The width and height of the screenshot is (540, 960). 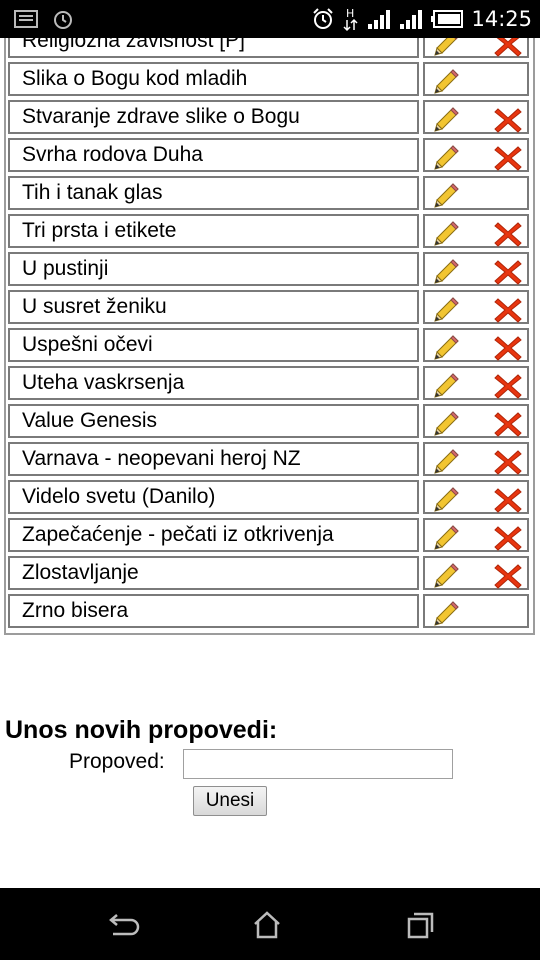 I want to click on battery-icon, so click(x=447, y=19).